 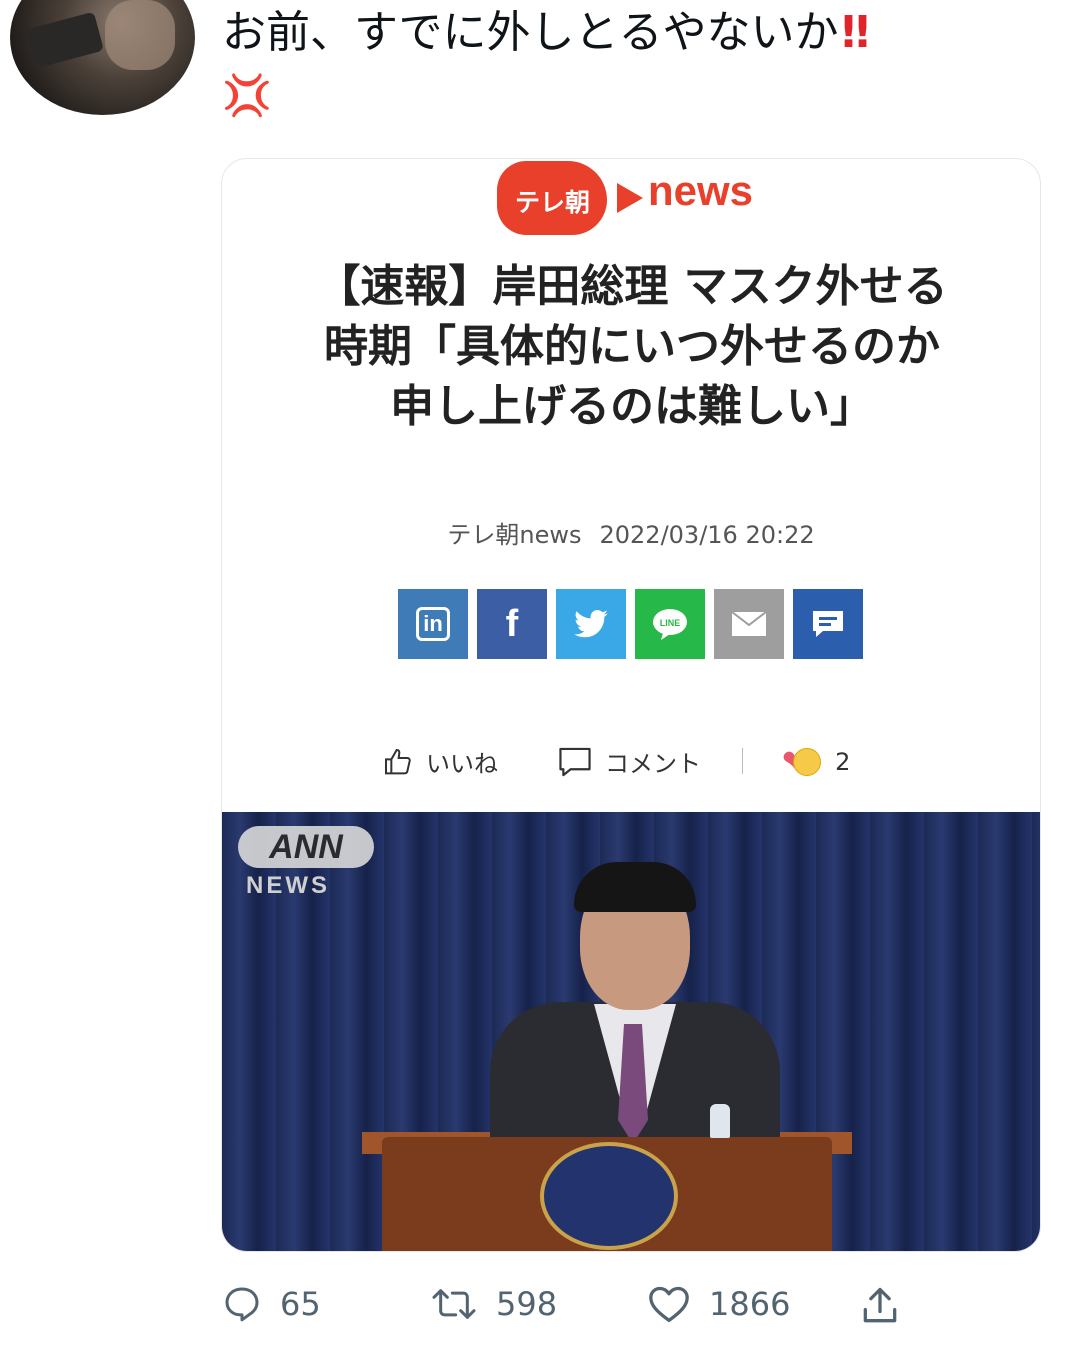 I want to click on reaction-row: いいね コメント ❤ 2, so click(x=652, y=764).